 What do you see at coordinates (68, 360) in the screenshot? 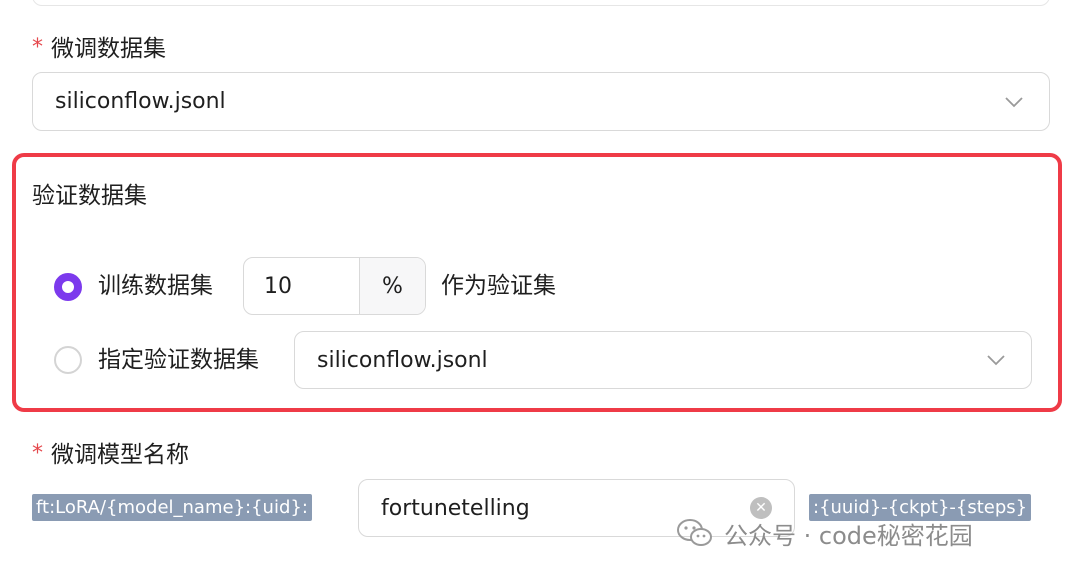
I see `radio-specify-dataset` at bounding box center [68, 360].